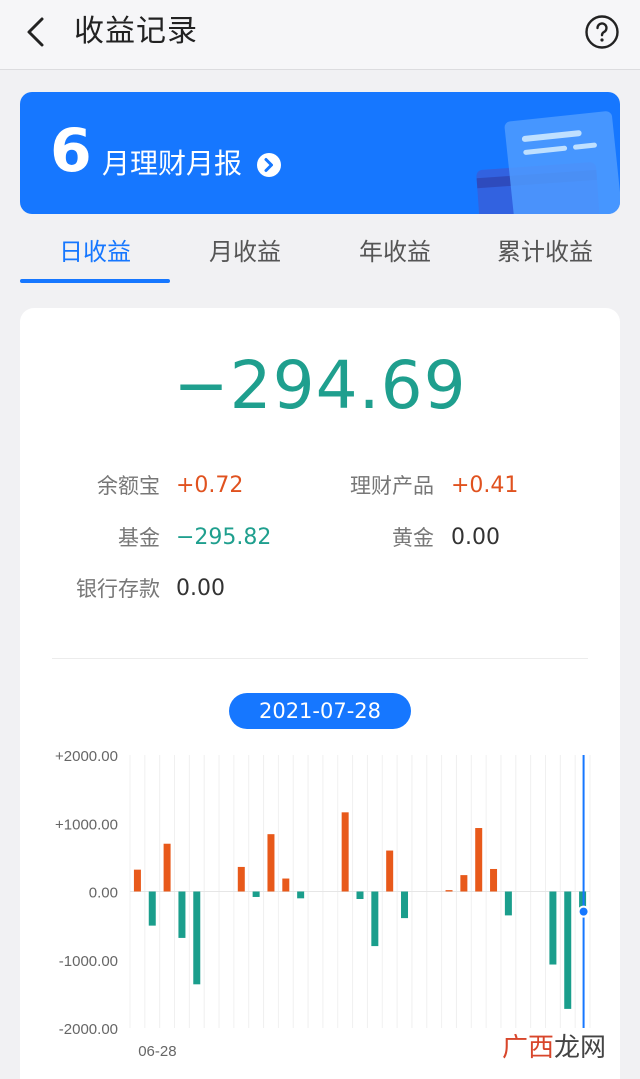  What do you see at coordinates (548, 162) in the screenshot?
I see `report-illustration-icon` at bounding box center [548, 162].